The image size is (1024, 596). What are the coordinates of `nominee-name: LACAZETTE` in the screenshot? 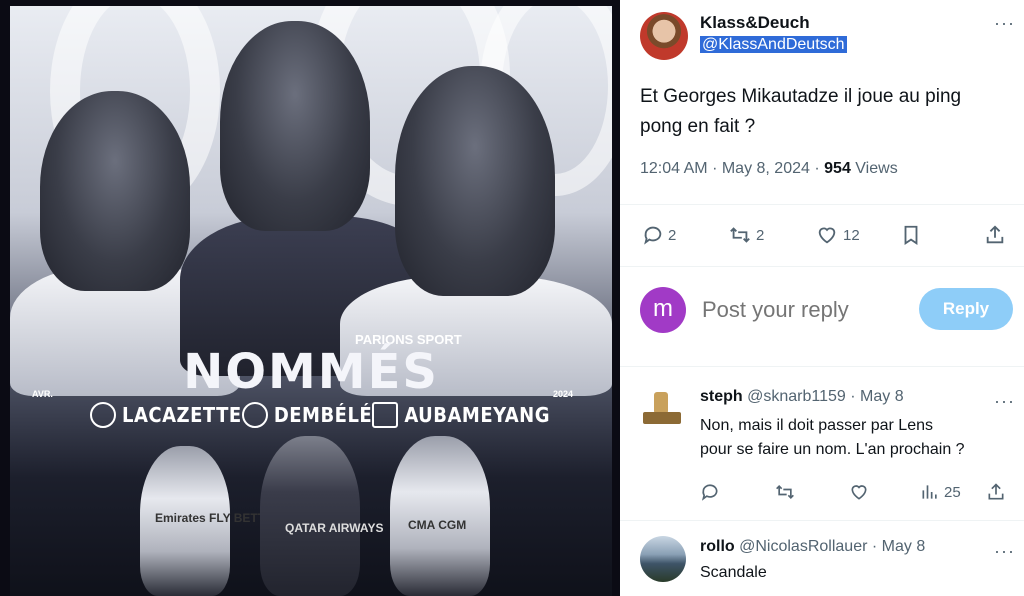 It's located at (182, 415).